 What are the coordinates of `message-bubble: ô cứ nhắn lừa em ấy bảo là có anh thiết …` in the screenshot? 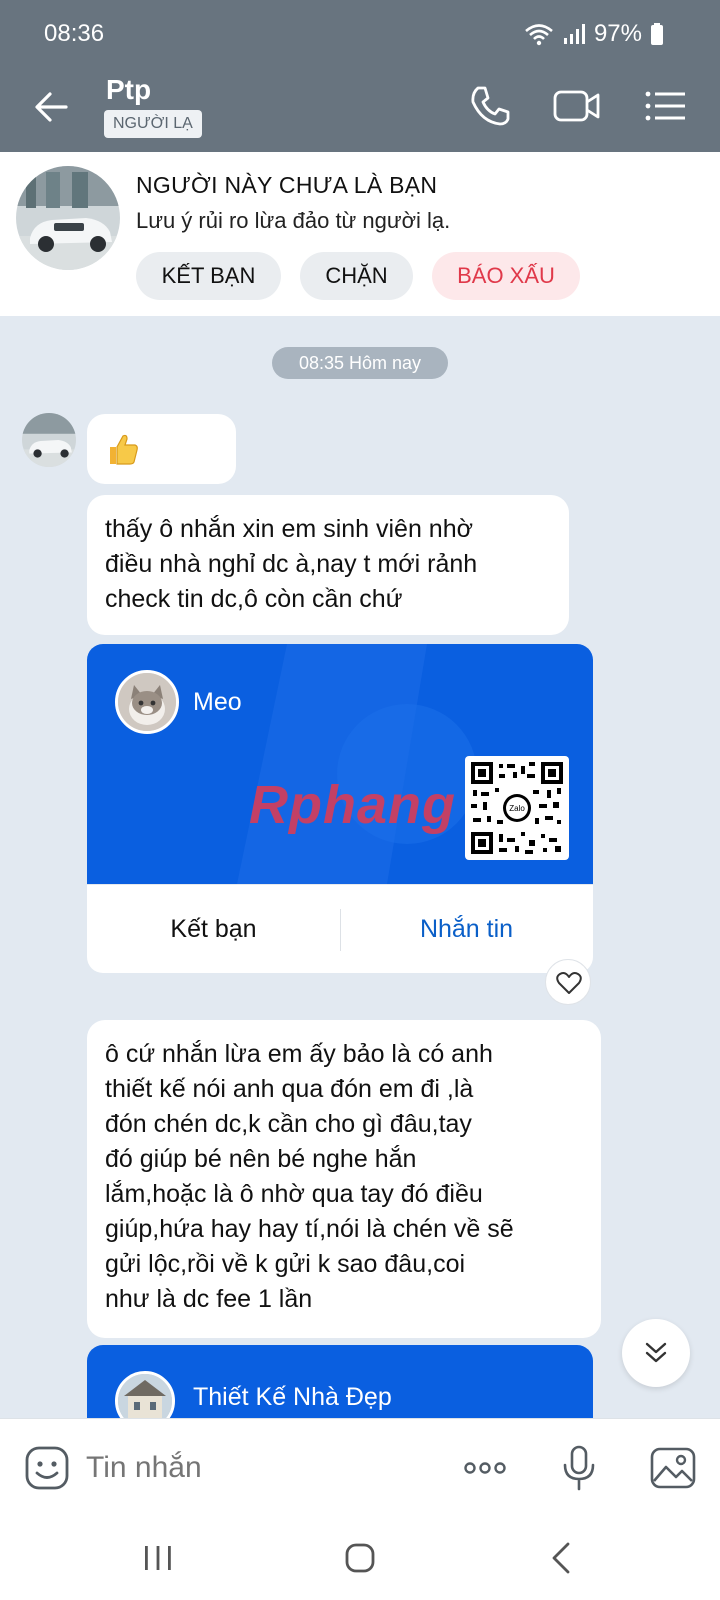 It's located at (344, 1179).